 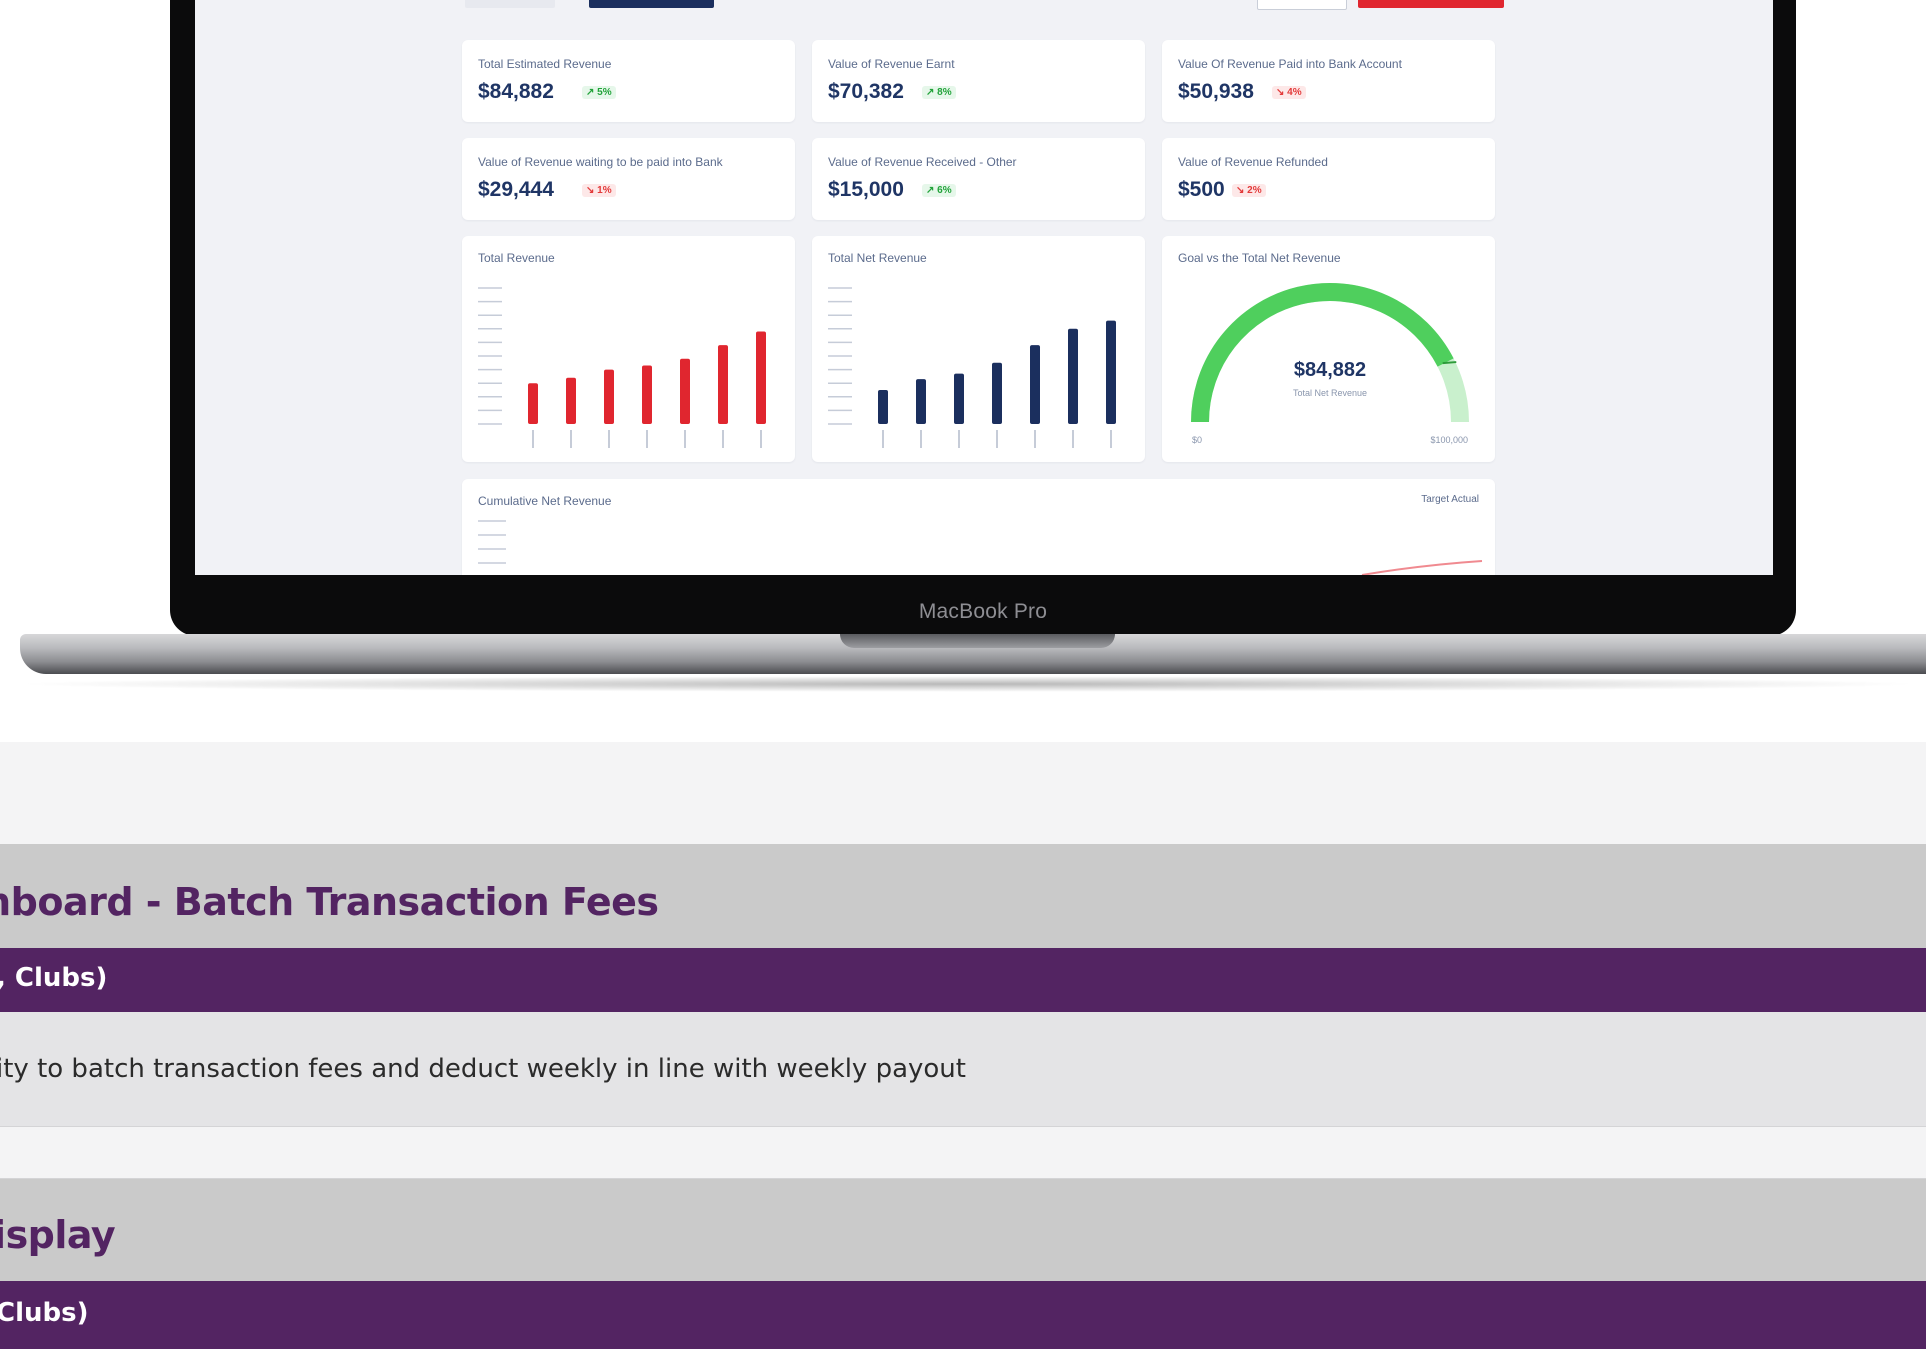 What do you see at coordinates (1431, 4) in the screenshot?
I see `toolbar-primary-button` at bounding box center [1431, 4].